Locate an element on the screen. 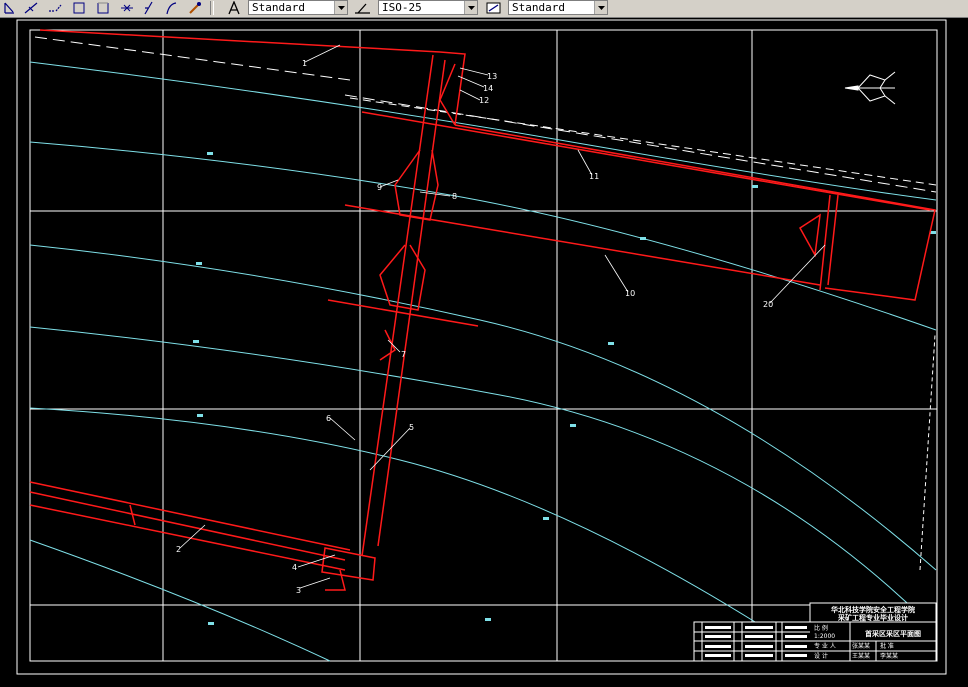 This screenshot has height=687, width=968. text-style-value: Standard is located at coordinates (278, 7).